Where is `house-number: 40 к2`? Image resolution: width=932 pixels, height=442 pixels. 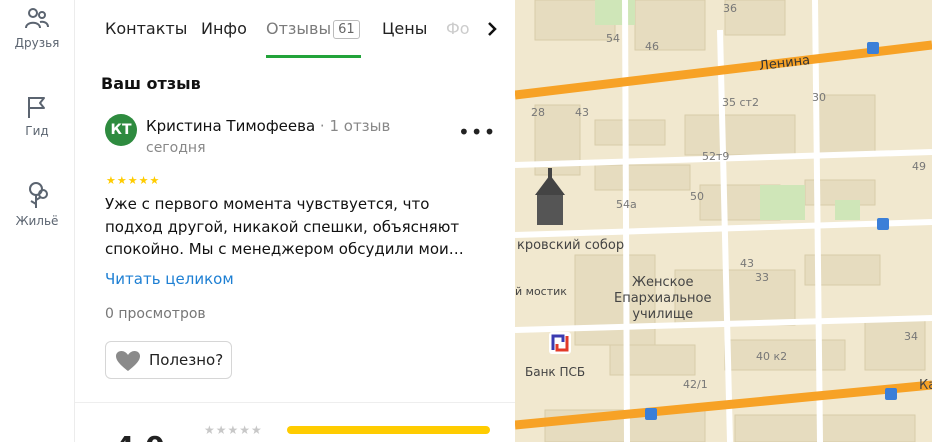 house-number: 40 к2 is located at coordinates (772, 356).